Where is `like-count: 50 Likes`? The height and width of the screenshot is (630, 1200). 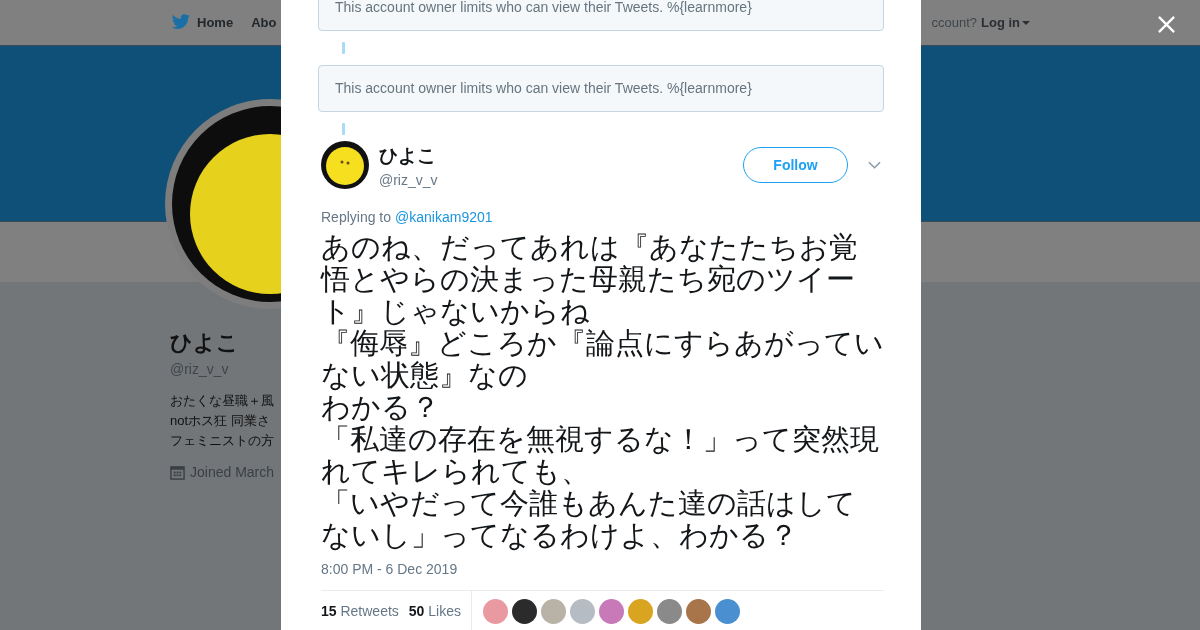 like-count: 50 Likes is located at coordinates (434, 611).